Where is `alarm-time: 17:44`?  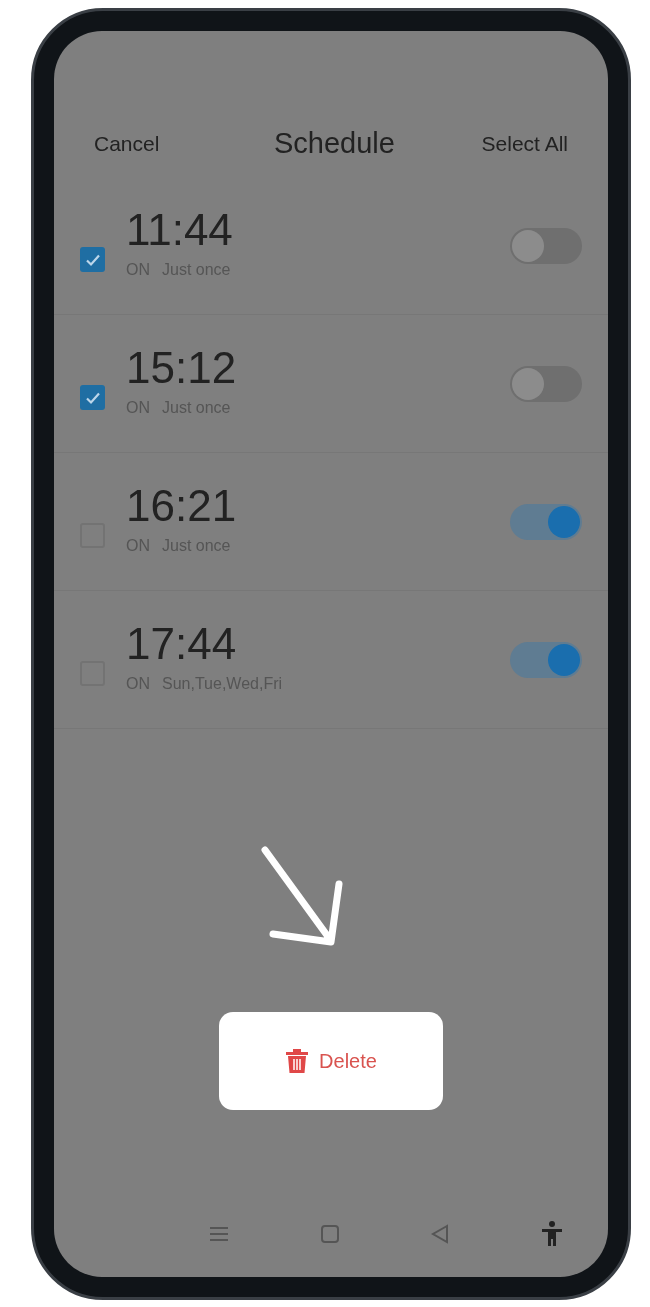 alarm-time: 17:44 is located at coordinates (182, 643).